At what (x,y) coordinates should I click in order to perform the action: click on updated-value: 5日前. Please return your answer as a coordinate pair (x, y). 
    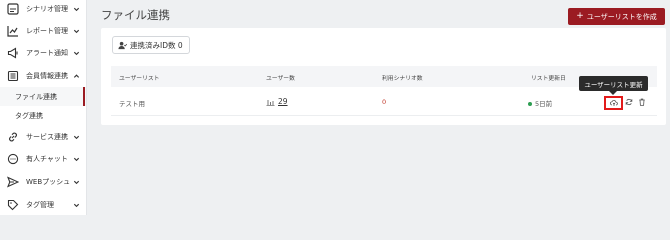
    Looking at the image, I should click on (544, 104).